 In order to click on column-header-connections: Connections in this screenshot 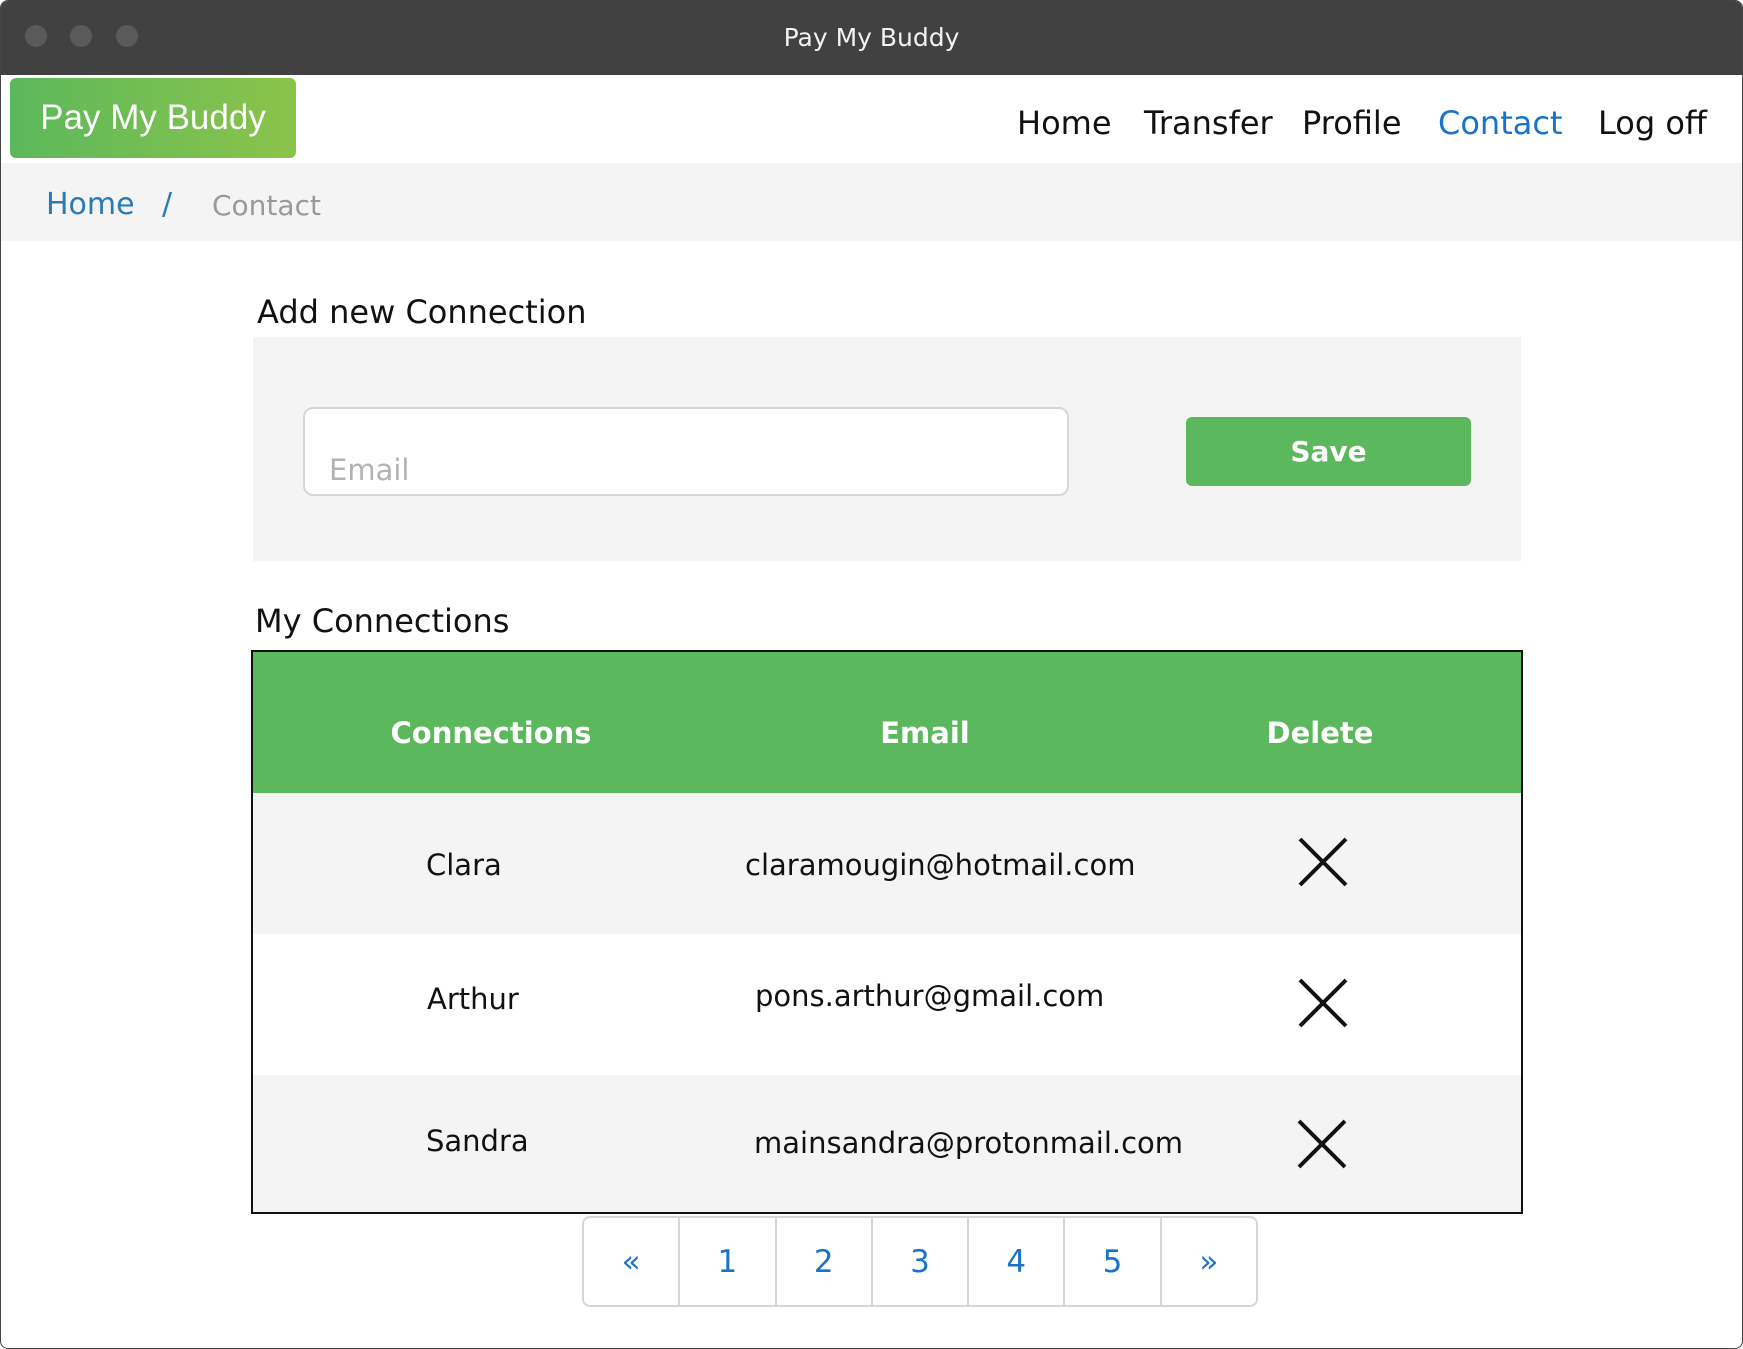, I will do `click(491, 733)`.